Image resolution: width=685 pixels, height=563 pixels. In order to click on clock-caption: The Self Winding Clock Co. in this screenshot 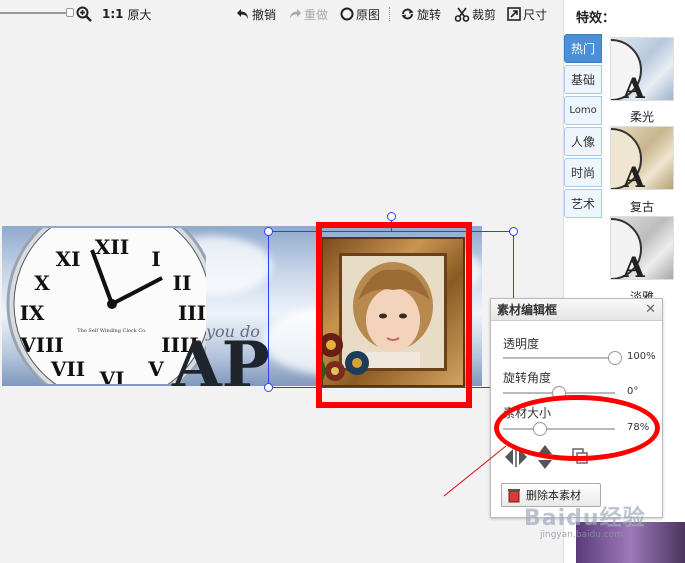, I will do `click(112, 331)`.